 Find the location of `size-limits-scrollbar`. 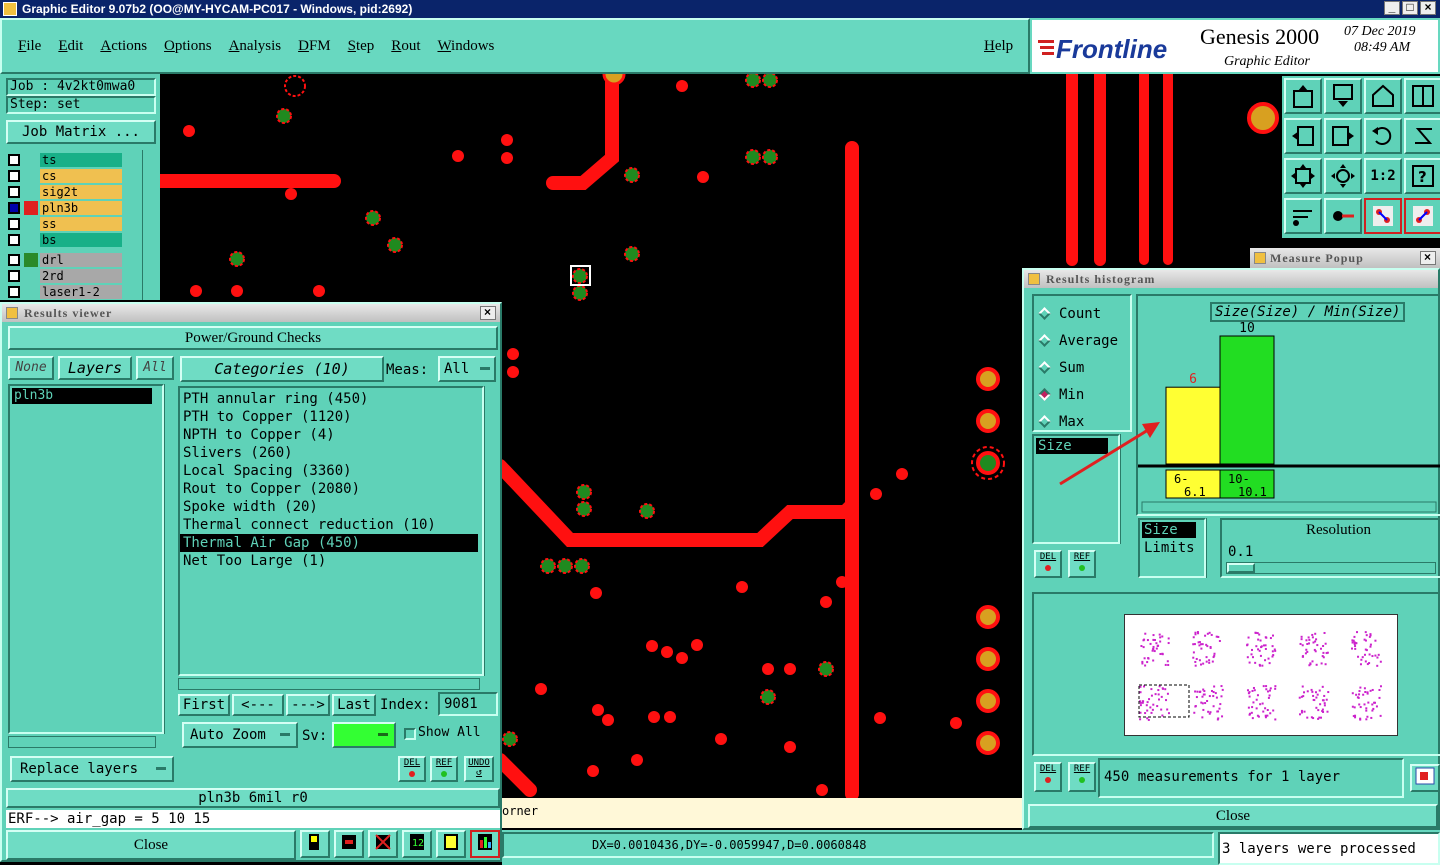

size-limits-scrollbar is located at coordinates (1212, 548).